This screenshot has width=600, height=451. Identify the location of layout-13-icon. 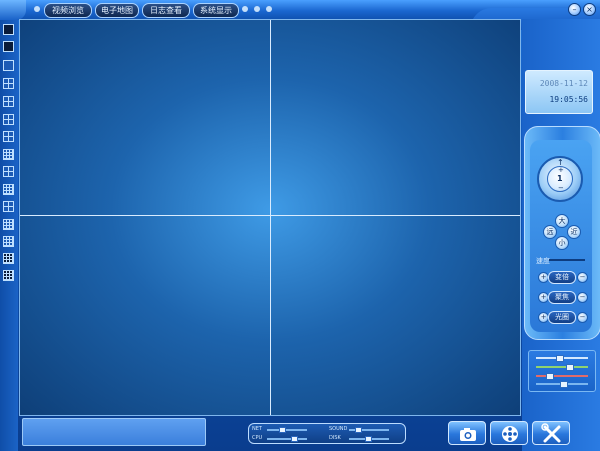
(8, 224).